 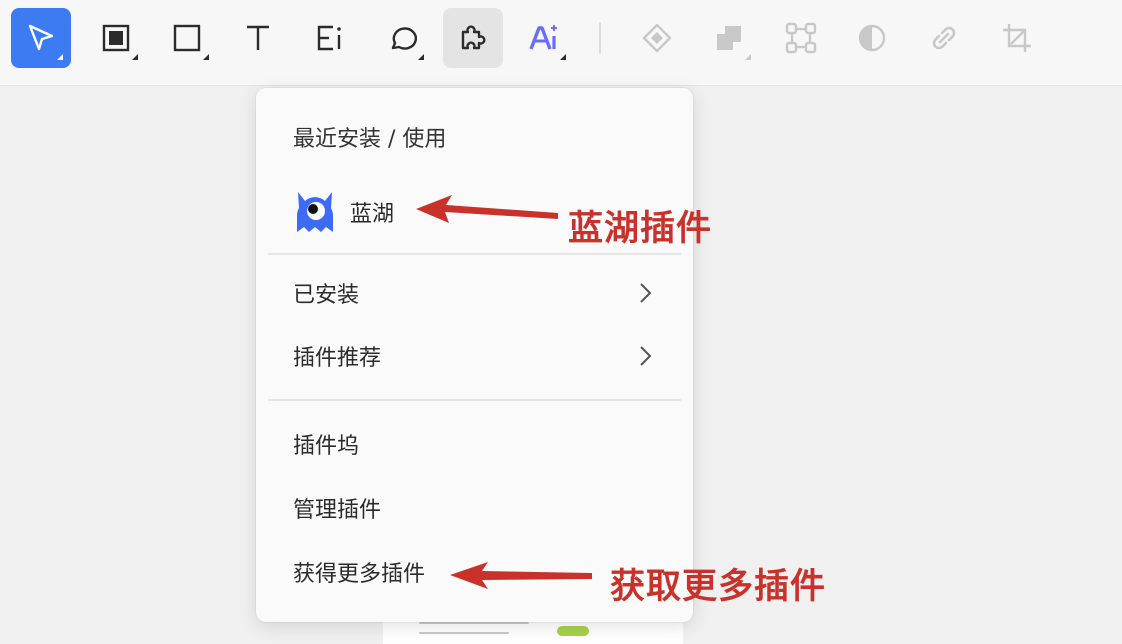 I want to click on text-tool-button, so click(x=258, y=38).